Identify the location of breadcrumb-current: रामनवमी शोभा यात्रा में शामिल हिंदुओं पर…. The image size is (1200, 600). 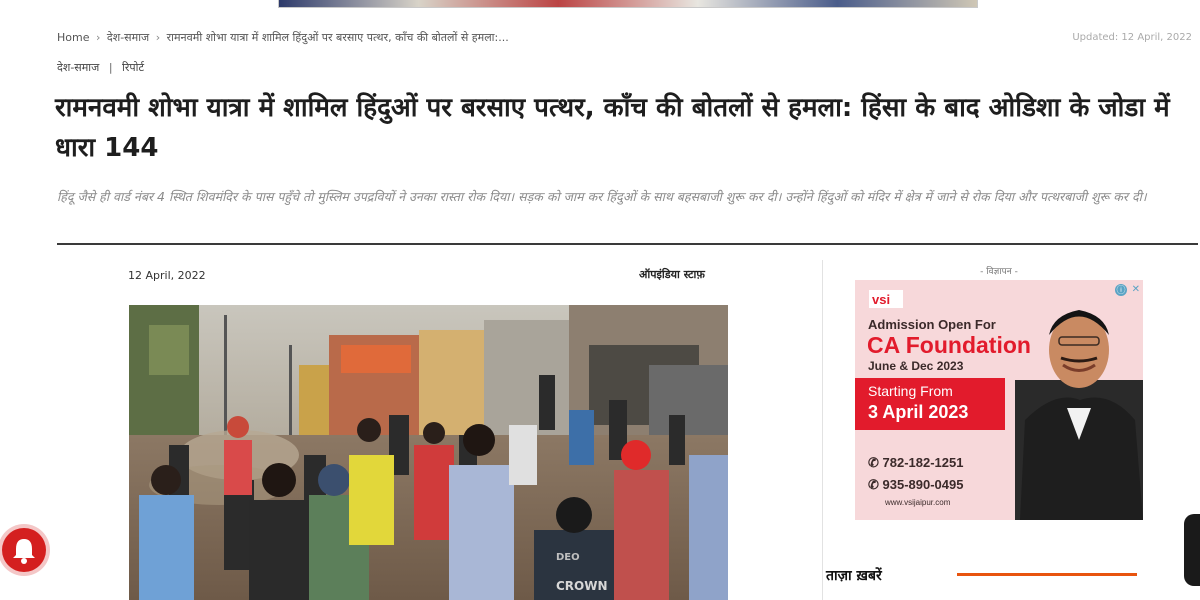
(337, 37).